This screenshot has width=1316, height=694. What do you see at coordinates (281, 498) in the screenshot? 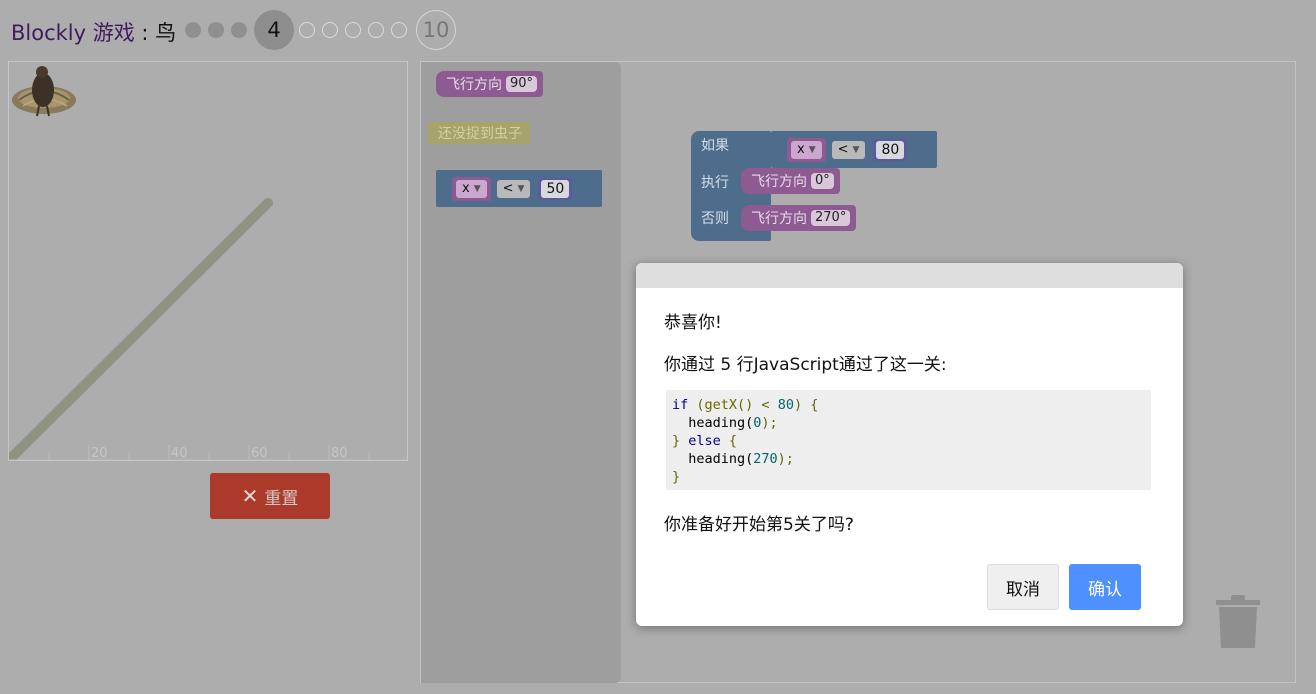
I see `reset-label: 重置` at bounding box center [281, 498].